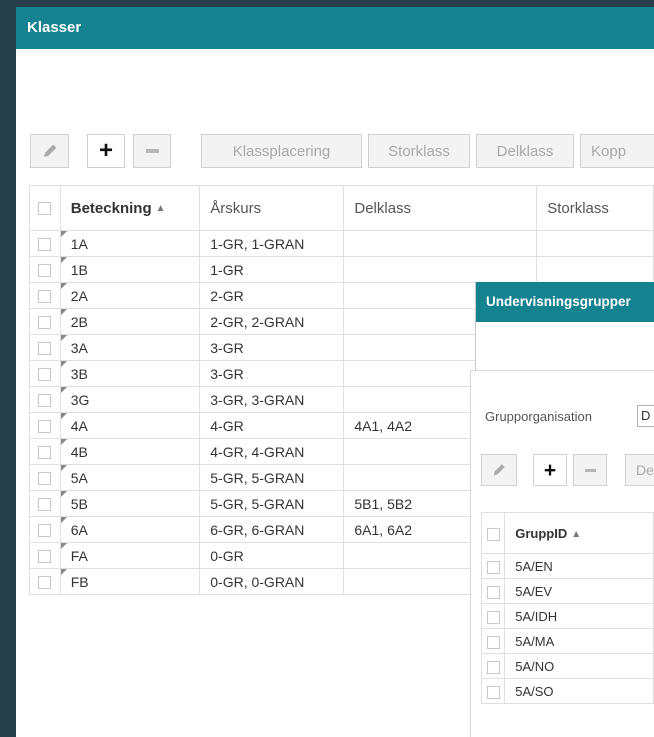  I want to click on klassplacering-button: Klassplacering, so click(281, 151).